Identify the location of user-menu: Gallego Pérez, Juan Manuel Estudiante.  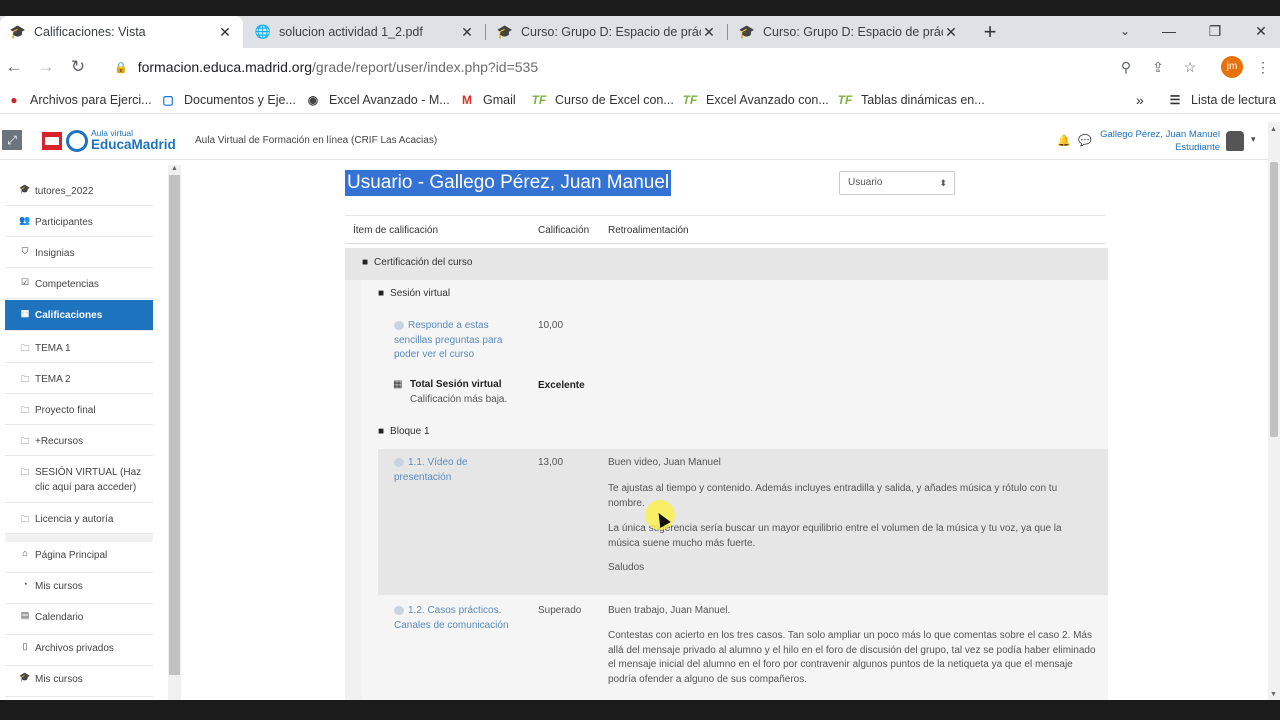
(1160, 141).